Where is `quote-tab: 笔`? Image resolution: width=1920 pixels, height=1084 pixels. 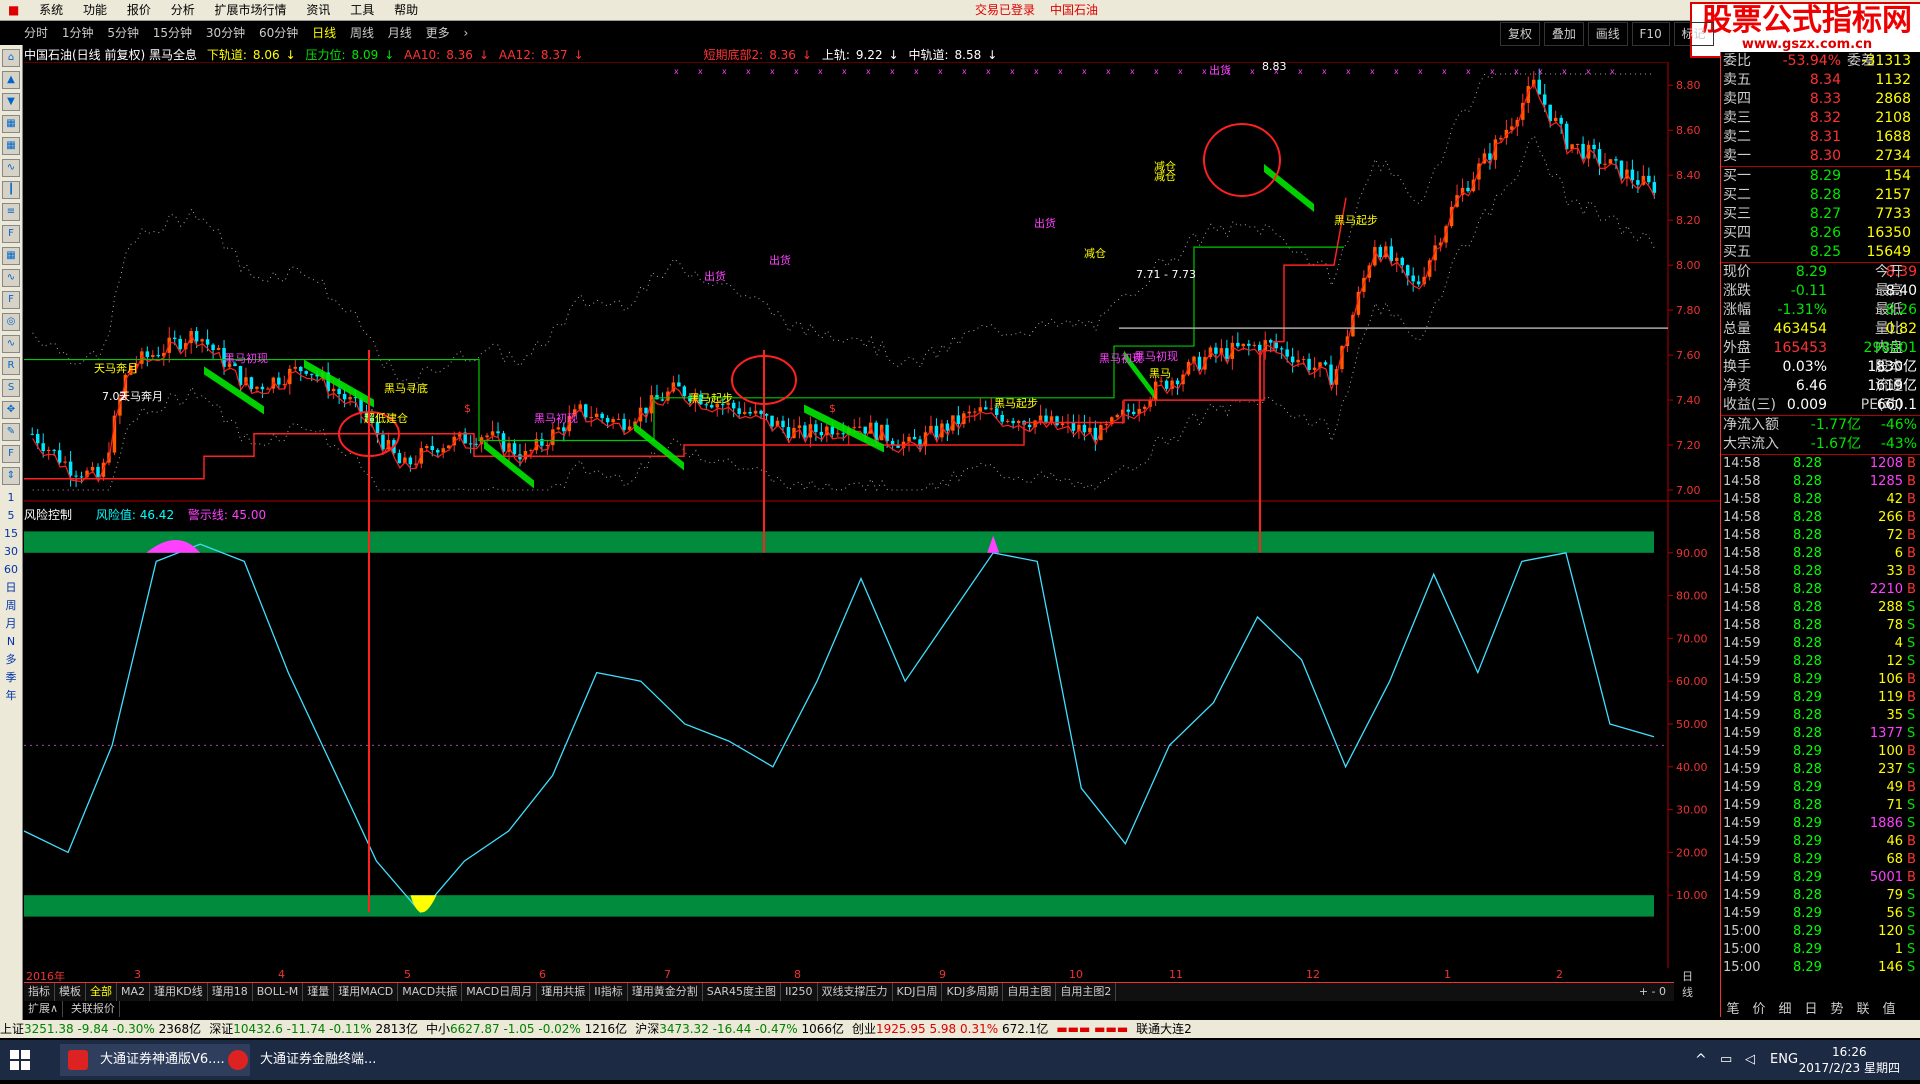 quote-tab: 笔 is located at coordinates (1733, 1010).